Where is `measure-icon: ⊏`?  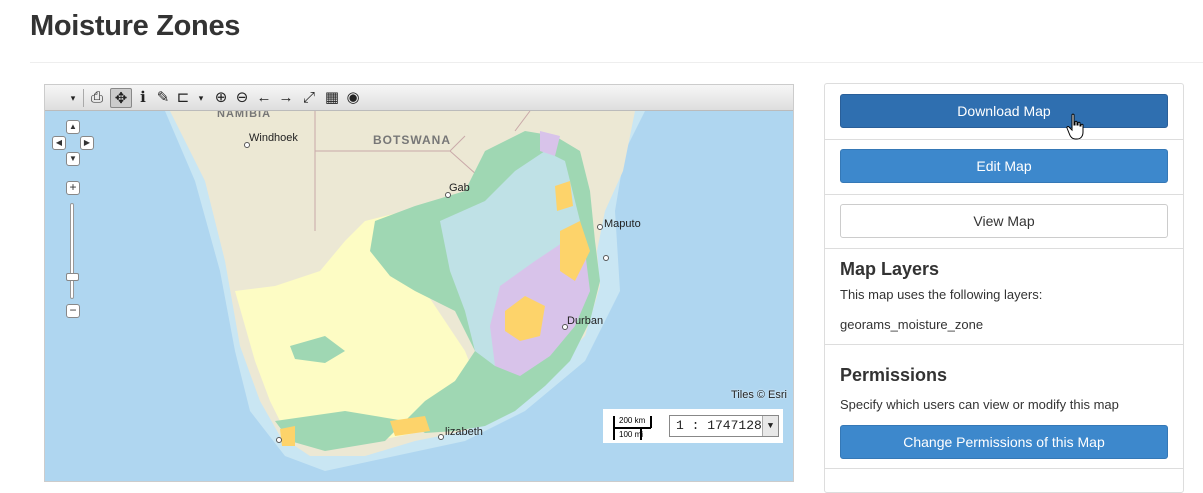 measure-icon: ⊏ is located at coordinates (183, 98).